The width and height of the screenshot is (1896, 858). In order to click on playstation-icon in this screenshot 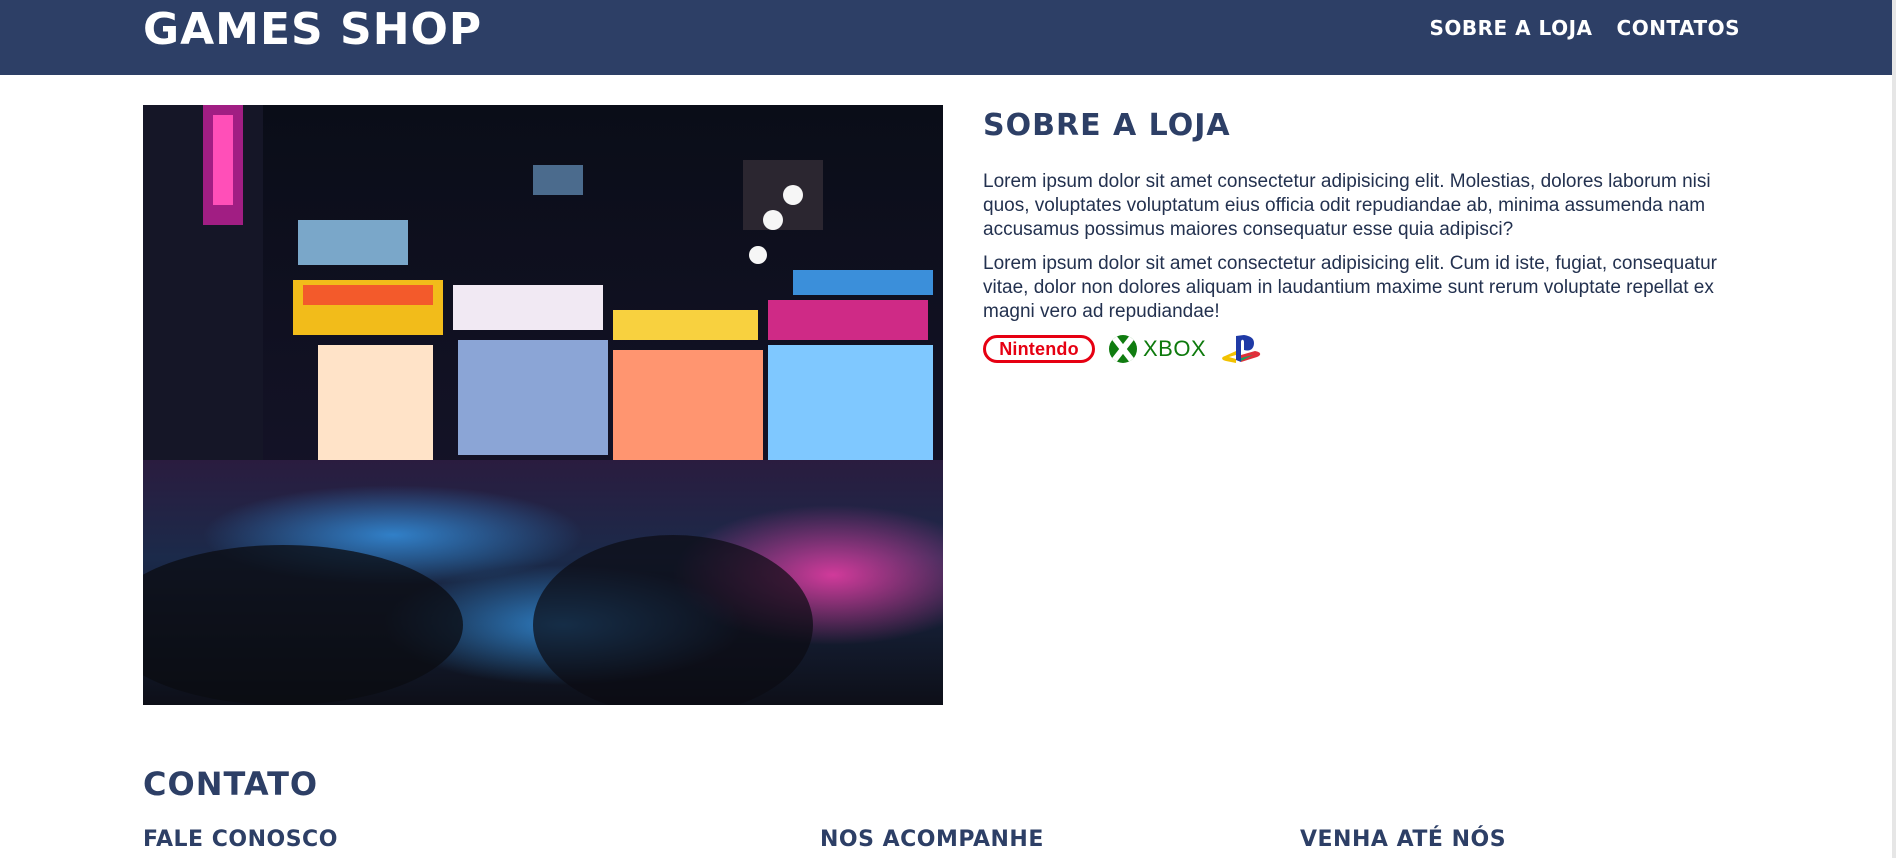, I will do `click(1242, 349)`.